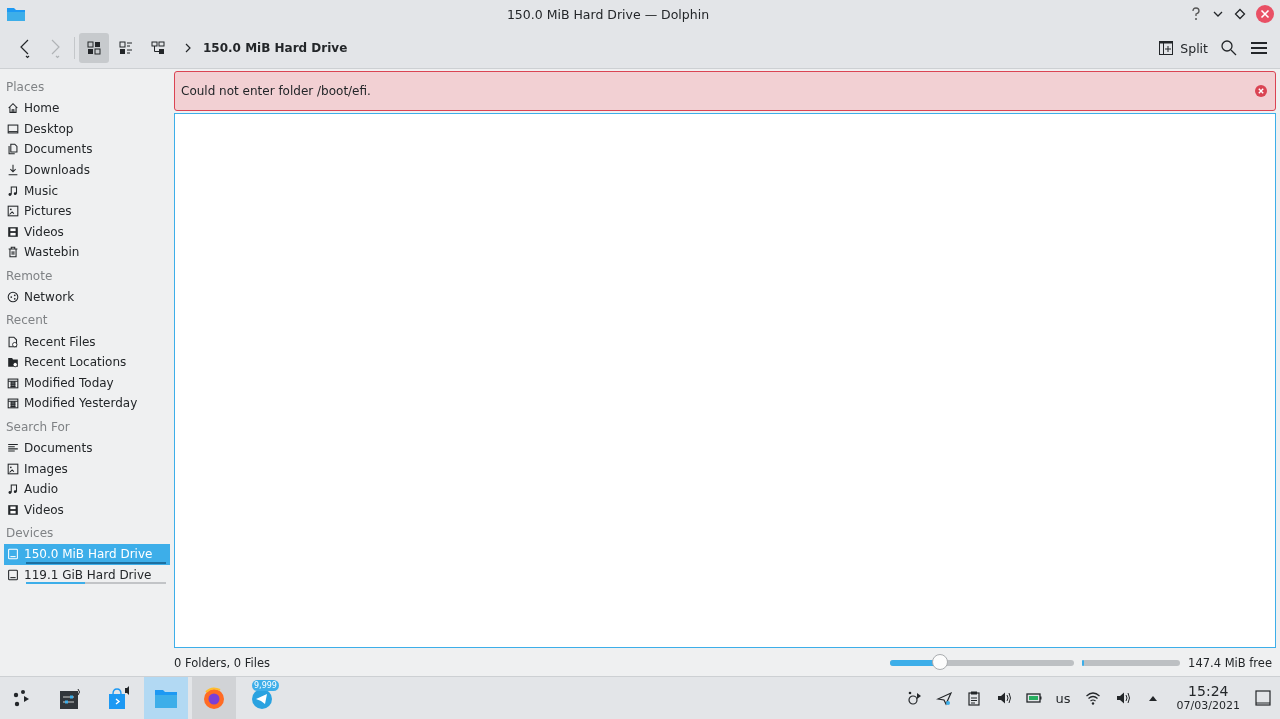 The width and height of the screenshot is (1280, 719). What do you see at coordinates (13, 362) in the screenshot?
I see `folder-clock-icon` at bounding box center [13, 362].